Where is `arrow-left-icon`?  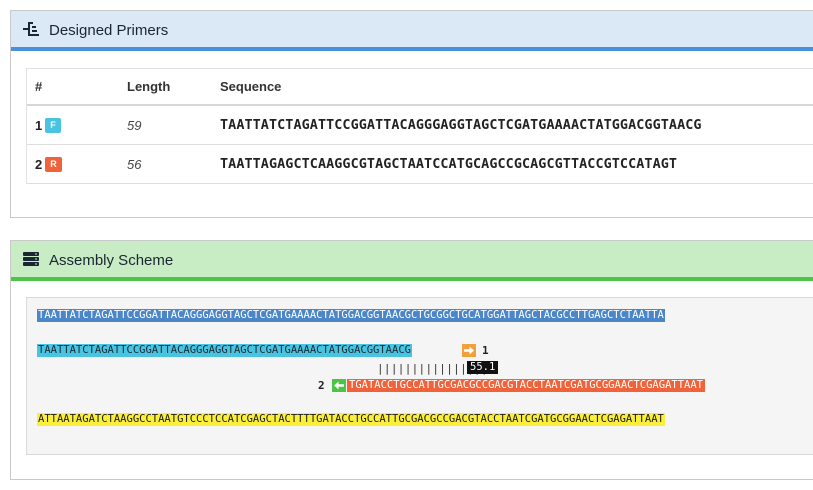 arrow-left-icon is located at coordinates (339, 385).